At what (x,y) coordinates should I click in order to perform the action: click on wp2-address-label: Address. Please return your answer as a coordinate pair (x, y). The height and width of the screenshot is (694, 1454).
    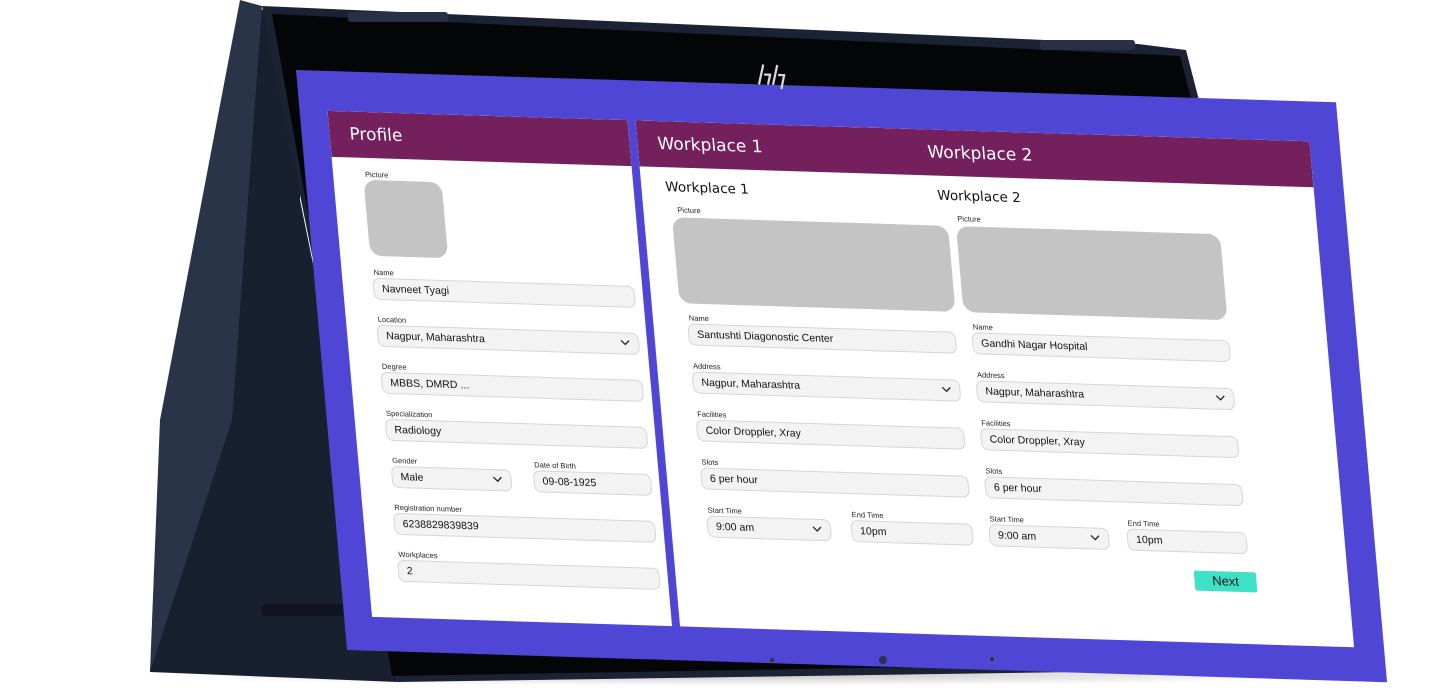
    Looking at the image, I should click on (990, 375).